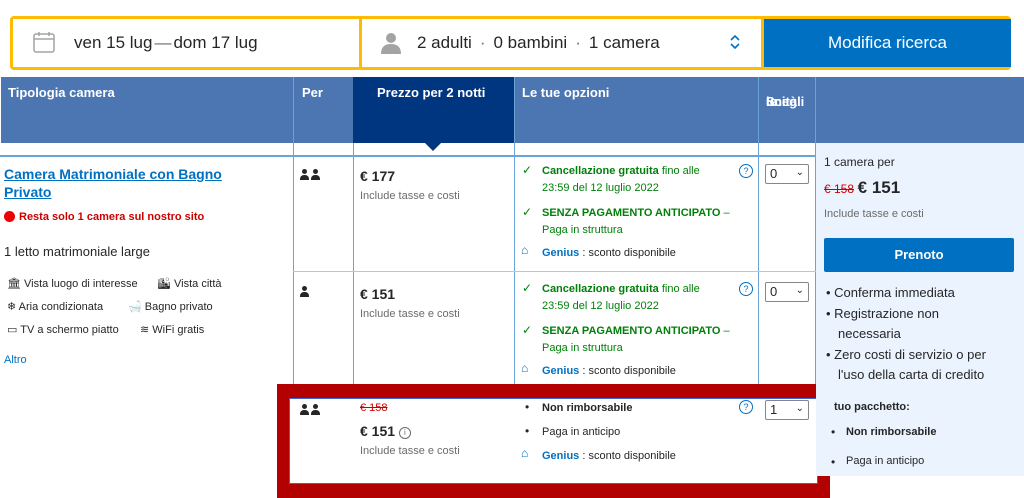 The width and height of the screenshot is (1024, 498). I want to click on row-price: € 177, so click(378, 176).